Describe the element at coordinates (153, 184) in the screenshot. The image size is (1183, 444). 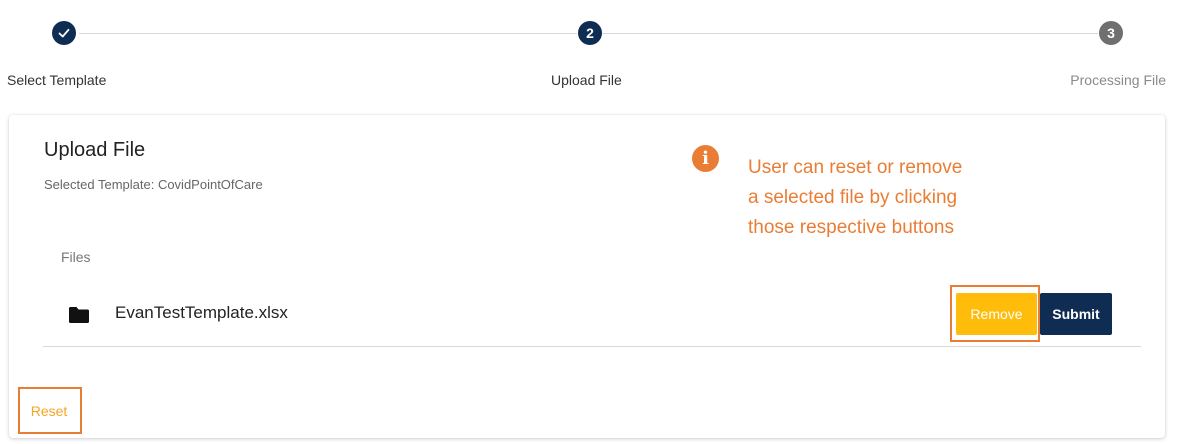
I see `selected-template-text: Selected Template: CovidPointOfCare` at that location.